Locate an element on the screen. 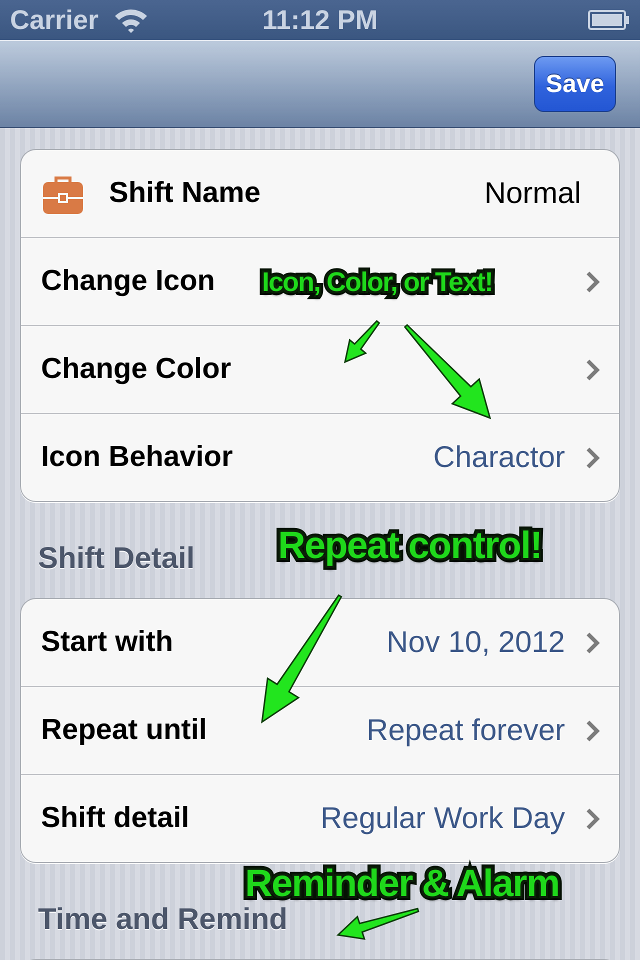  row-value: Repeat forever is located at coordinates (465, 731).